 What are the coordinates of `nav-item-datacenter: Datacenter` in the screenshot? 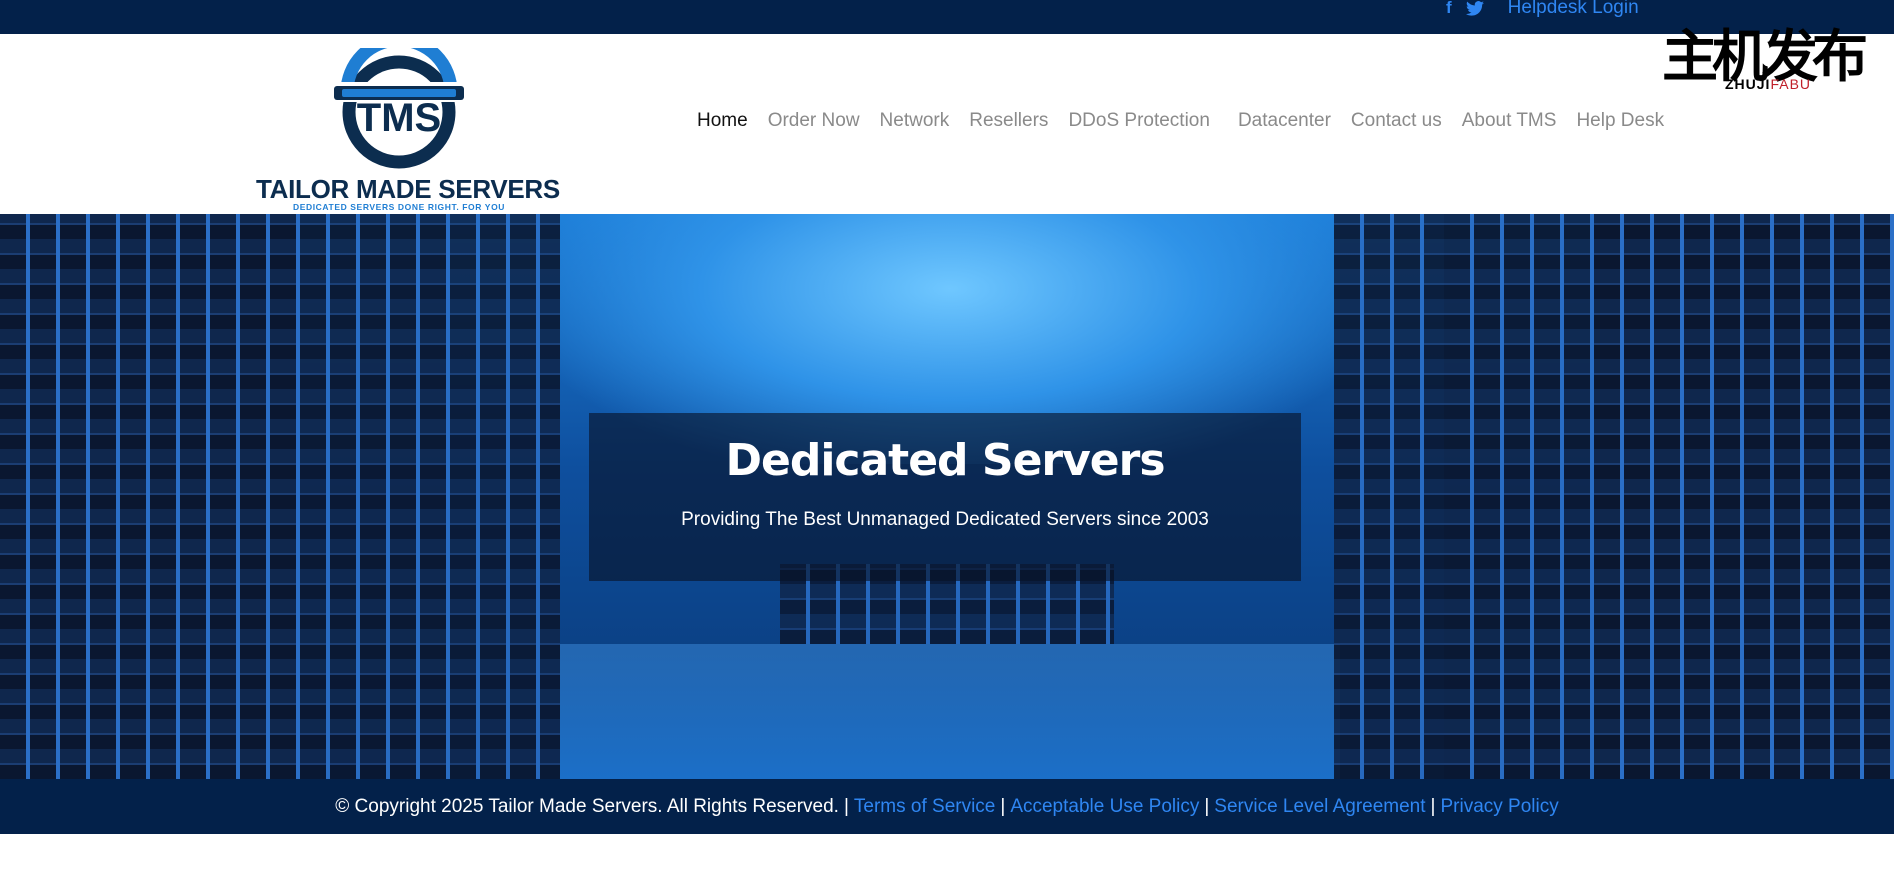 It's located at (1284, 121).